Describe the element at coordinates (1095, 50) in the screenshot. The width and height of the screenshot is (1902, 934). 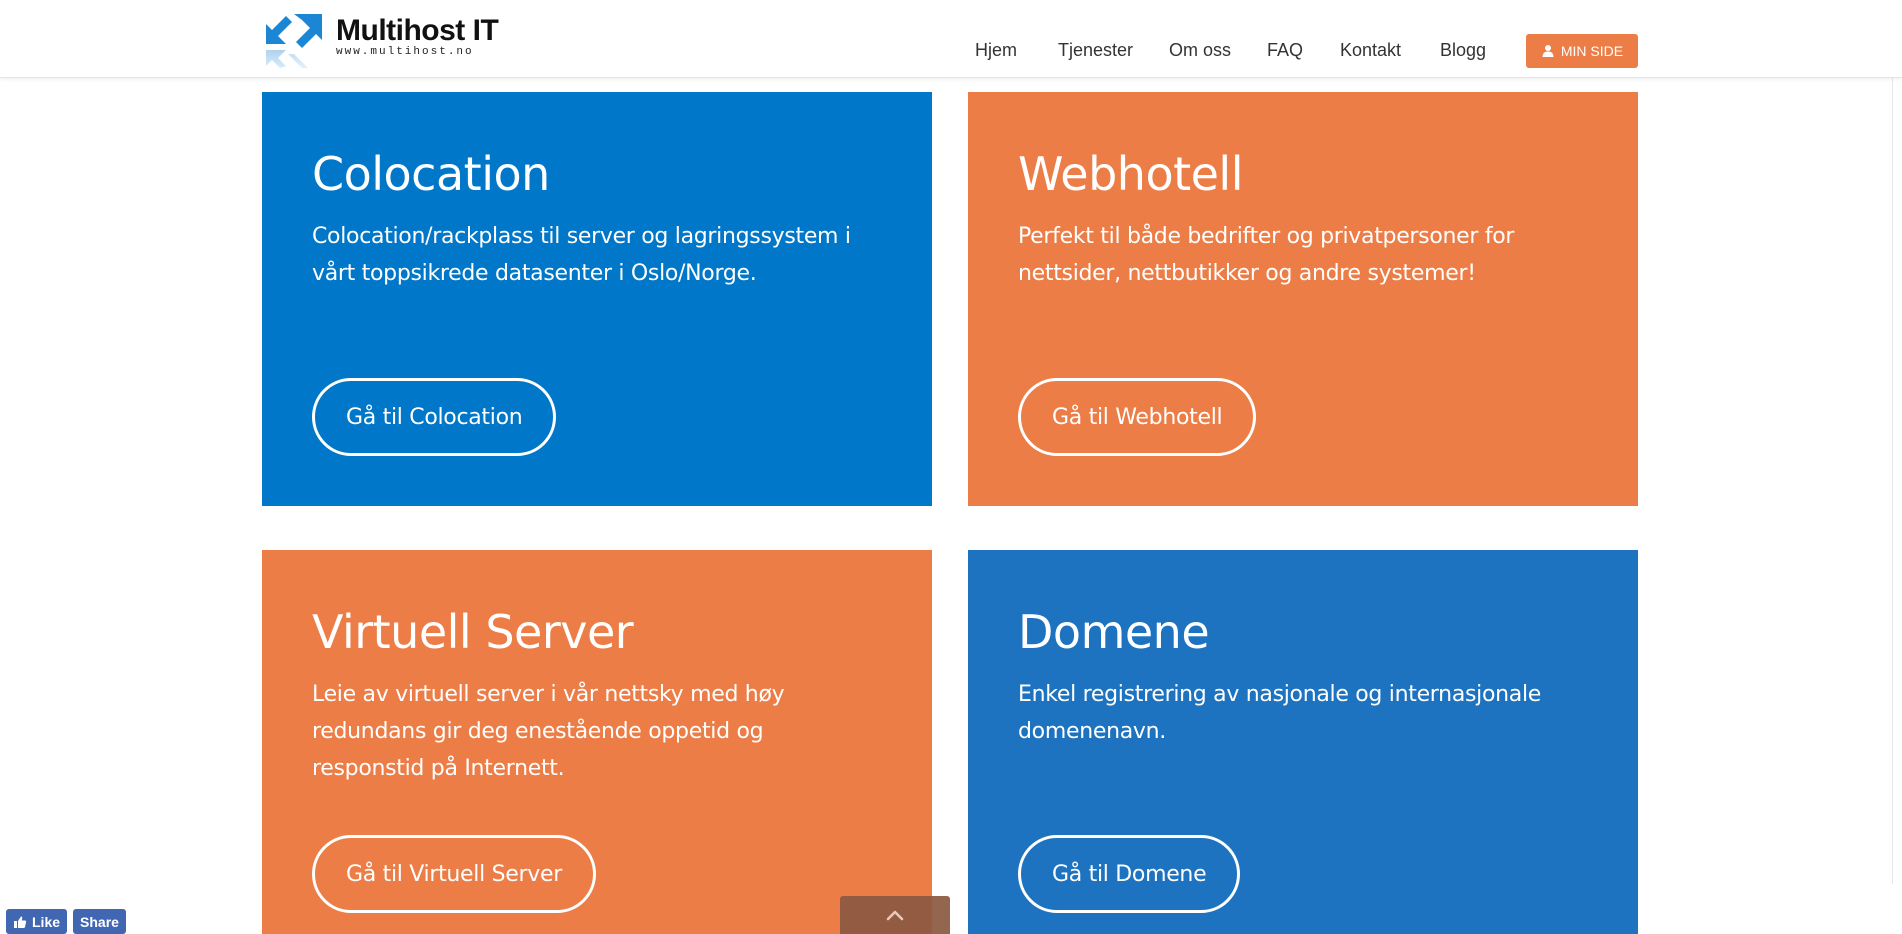
I see `nav-item-tjenester: Tjenester` at that location.